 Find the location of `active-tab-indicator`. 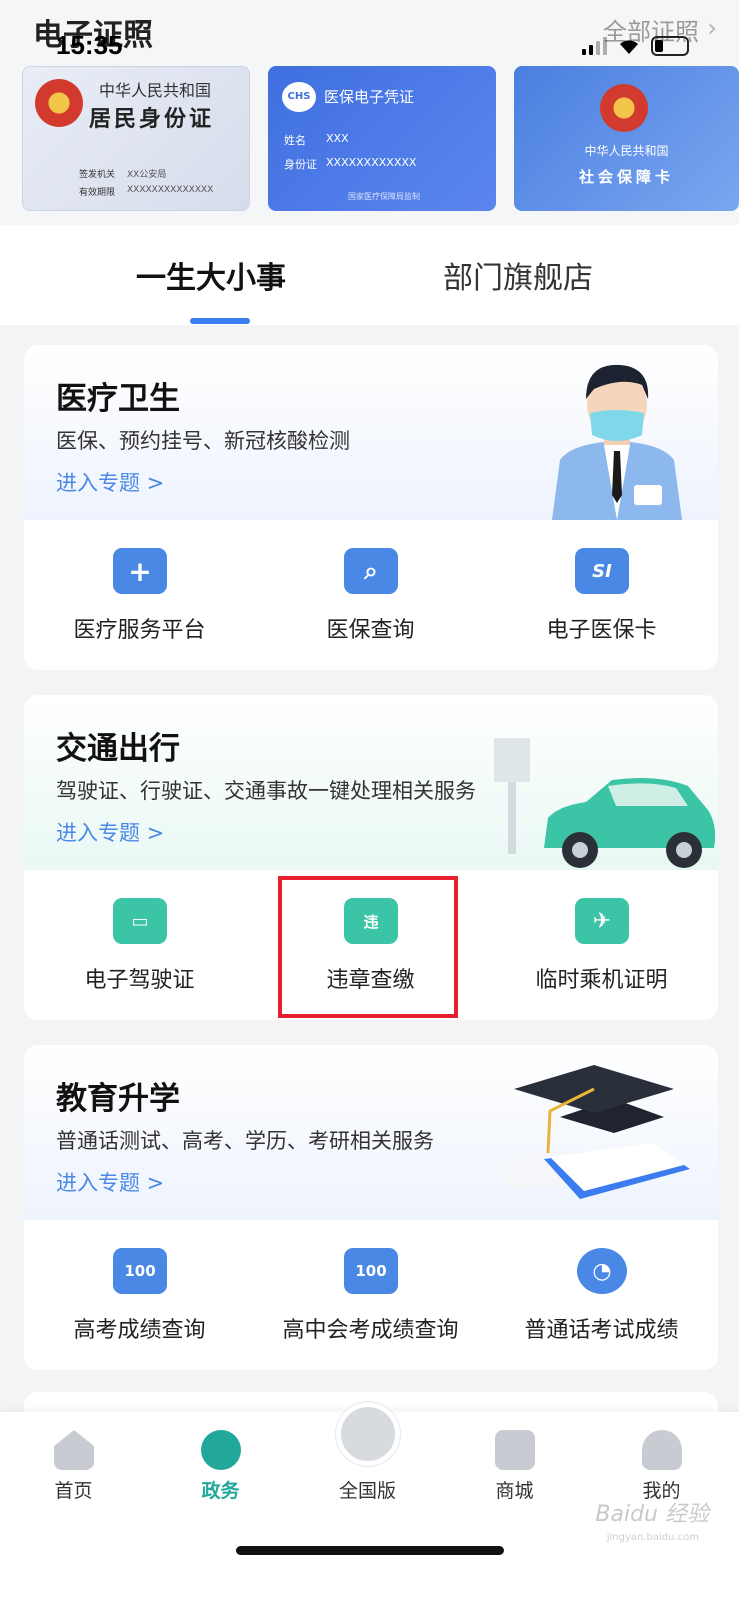

active-tab-indicator is located at coordinates (220, 321).